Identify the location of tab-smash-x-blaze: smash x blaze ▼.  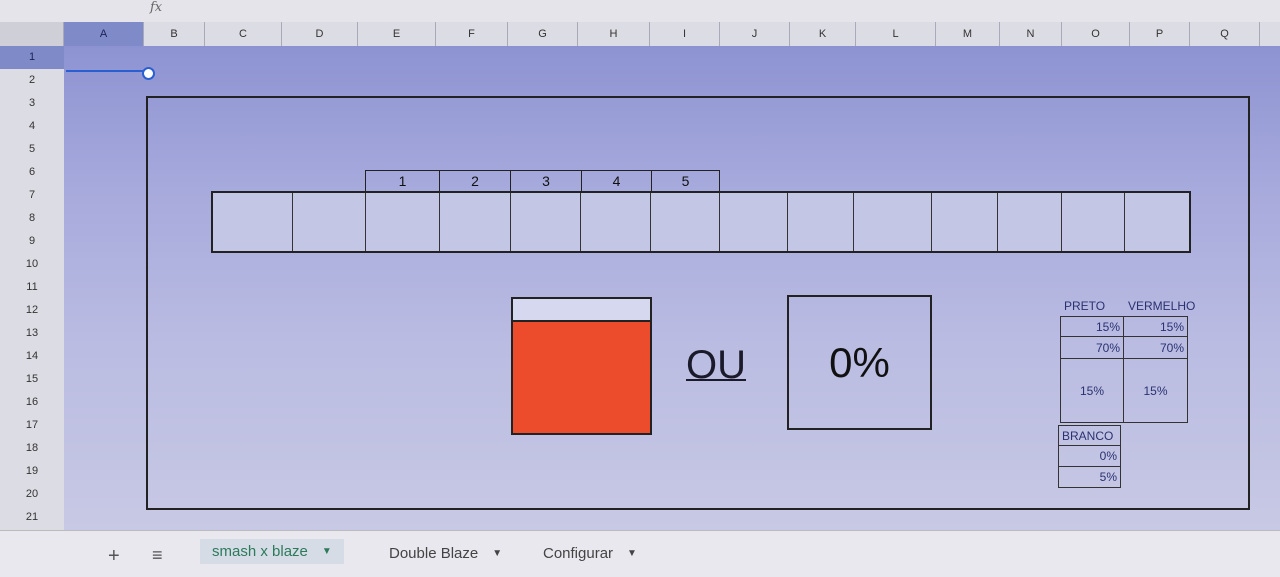
(272, 551).